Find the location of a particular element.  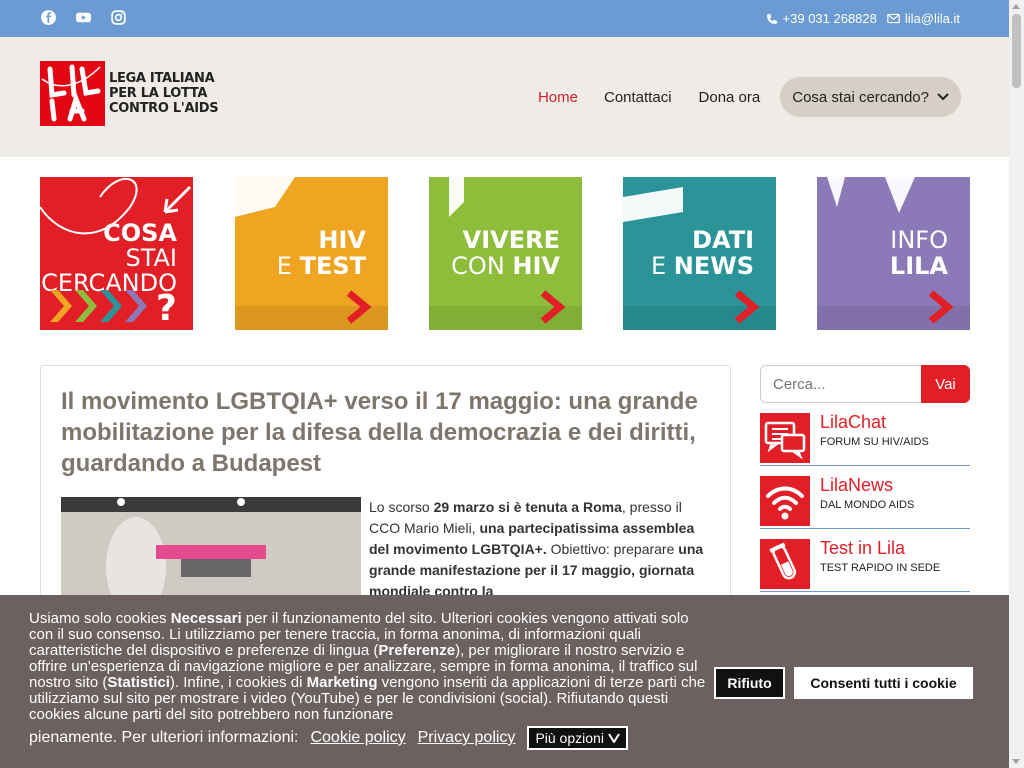

excerpt-text: Lo scorso is located at coordinates (401, 507).